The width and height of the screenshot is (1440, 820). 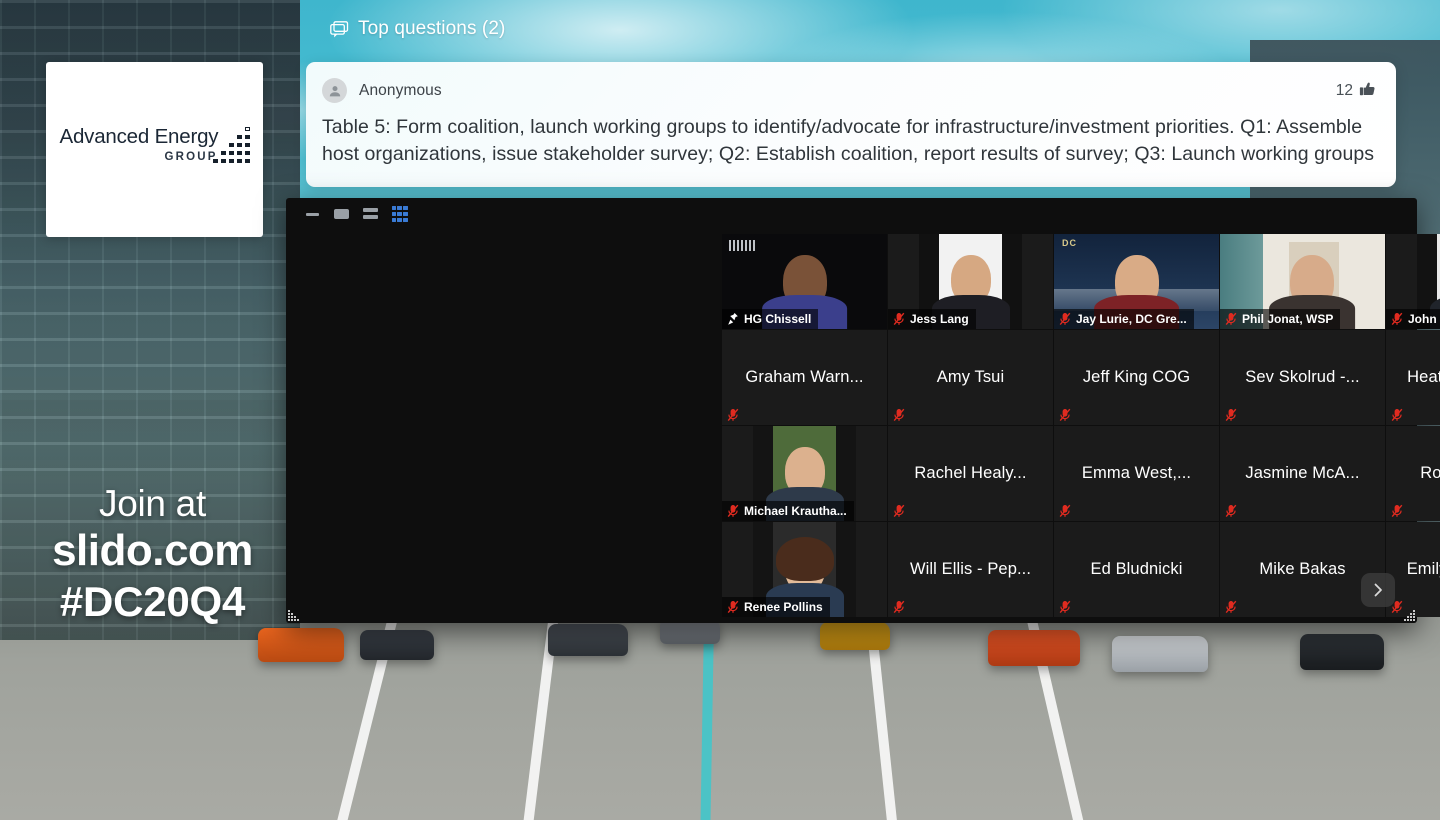 What do you see at coordinates (1413, 281) in the screenshot?
I see `participant-tile: John Drayton` at bounding box center [1413, 281].